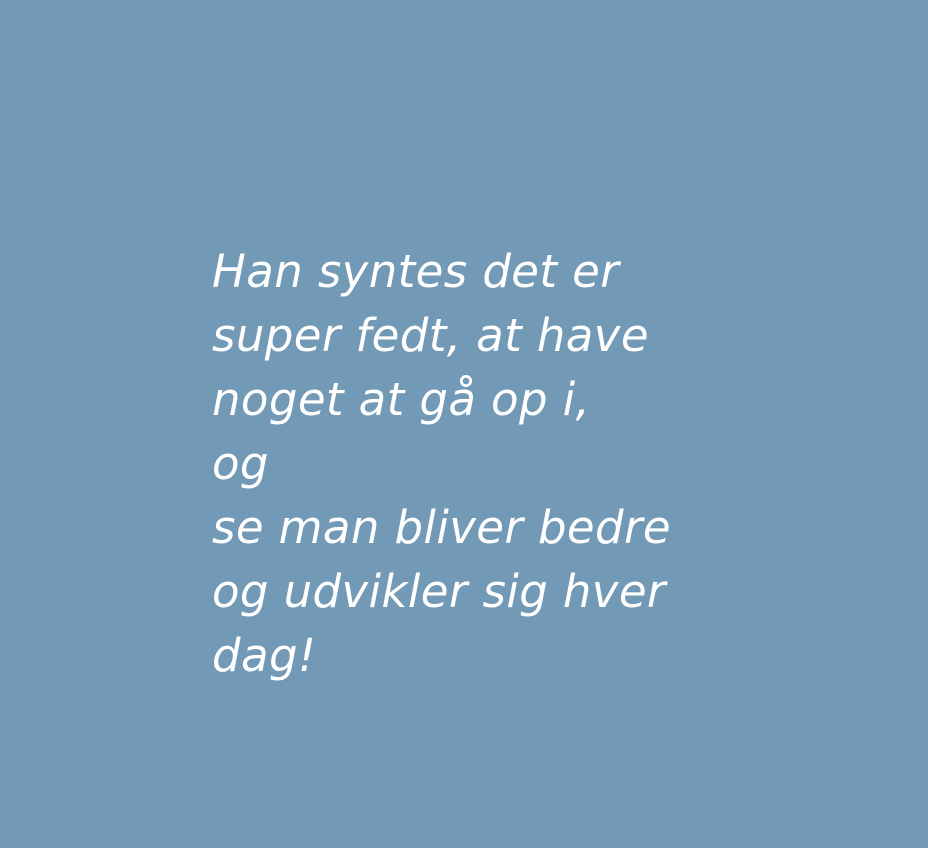  What do you see at coordinates (240, 463) in the screenshot?
I see `quote-line: og` at bounding box center [240, 463].